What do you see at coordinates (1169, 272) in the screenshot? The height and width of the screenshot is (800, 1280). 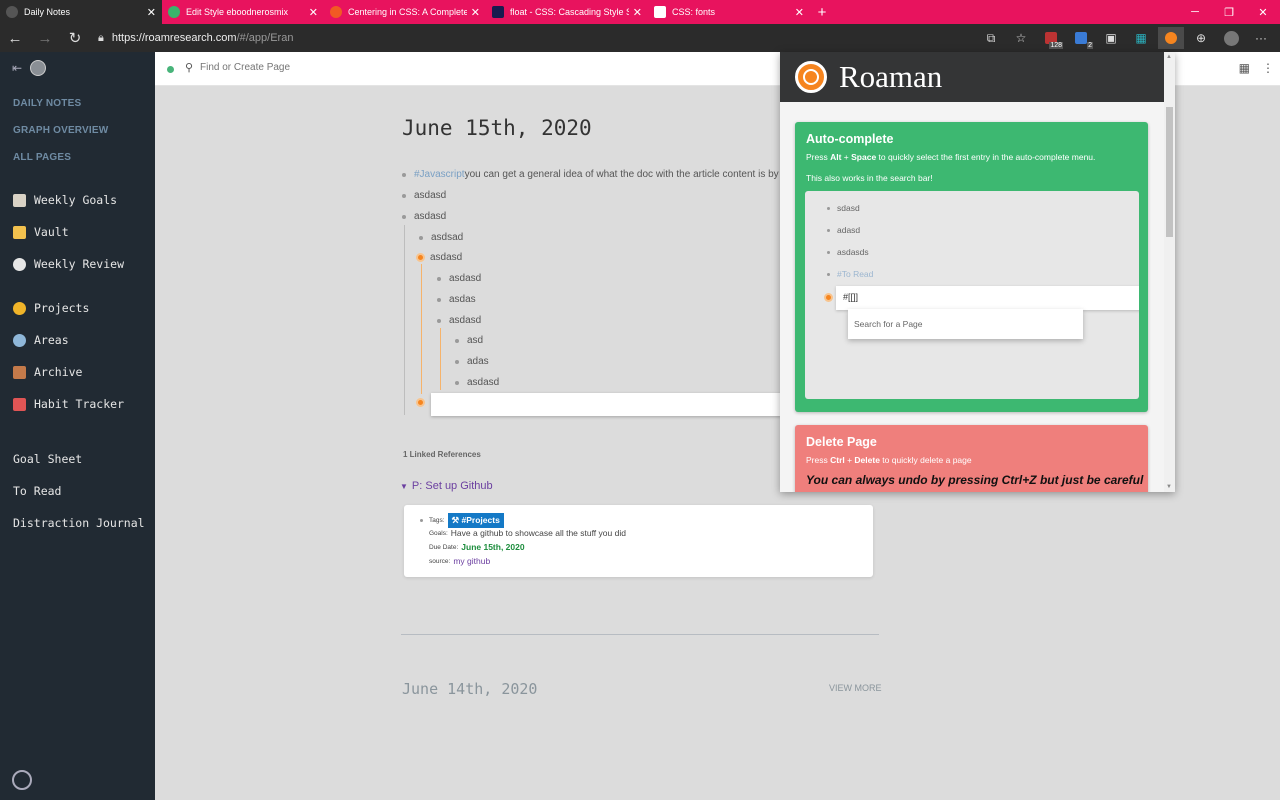 I see `popup-scrollbar: ▲ ▼` at bounding box center [1169, 272].